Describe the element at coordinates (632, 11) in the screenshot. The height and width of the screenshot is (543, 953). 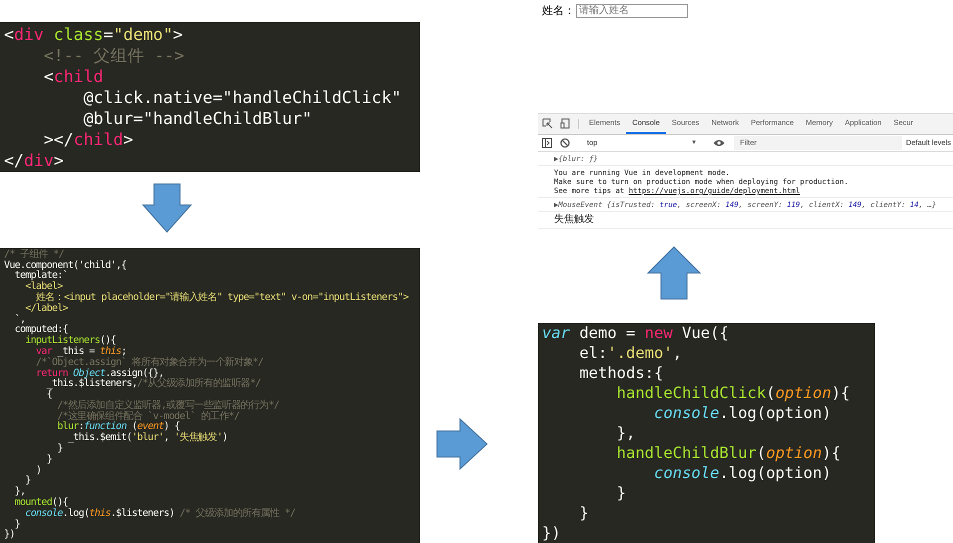
I see `name-input: 请输入姓名` at that location.